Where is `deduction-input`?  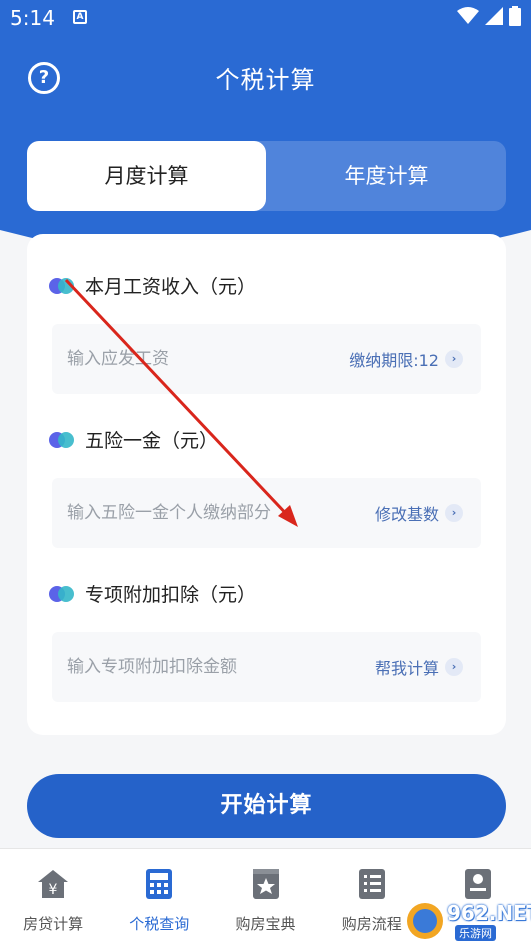
deduction-input is located at coordinates (197, 667).